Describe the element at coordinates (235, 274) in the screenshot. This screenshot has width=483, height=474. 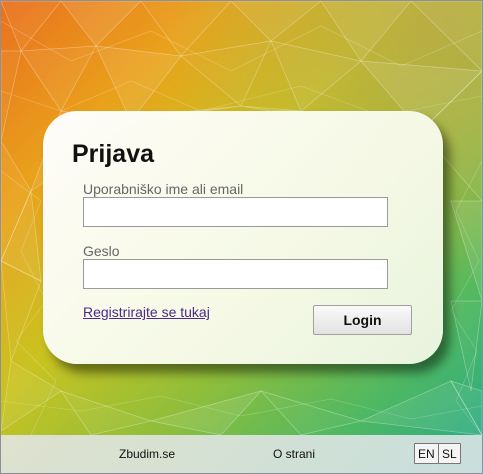
I see `password-input` at that location.